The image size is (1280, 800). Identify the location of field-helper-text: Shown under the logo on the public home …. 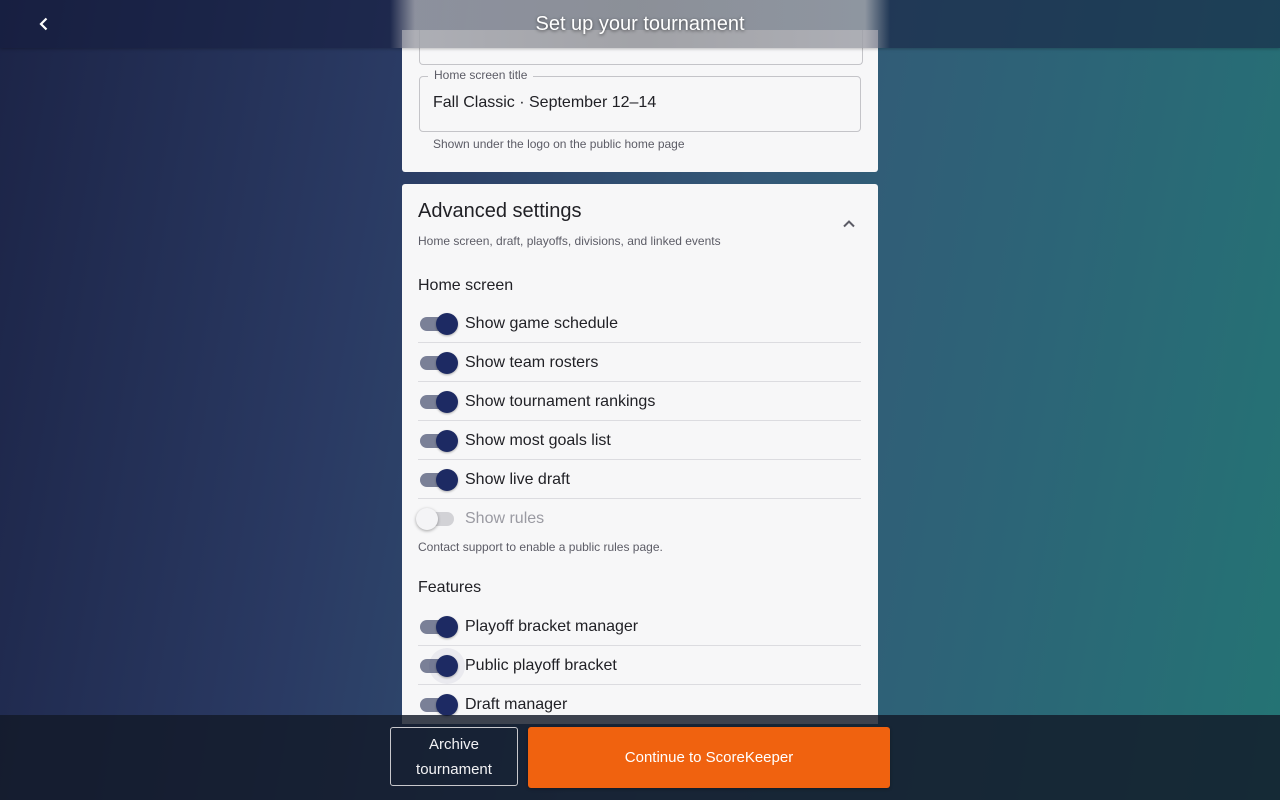
(559, 144).